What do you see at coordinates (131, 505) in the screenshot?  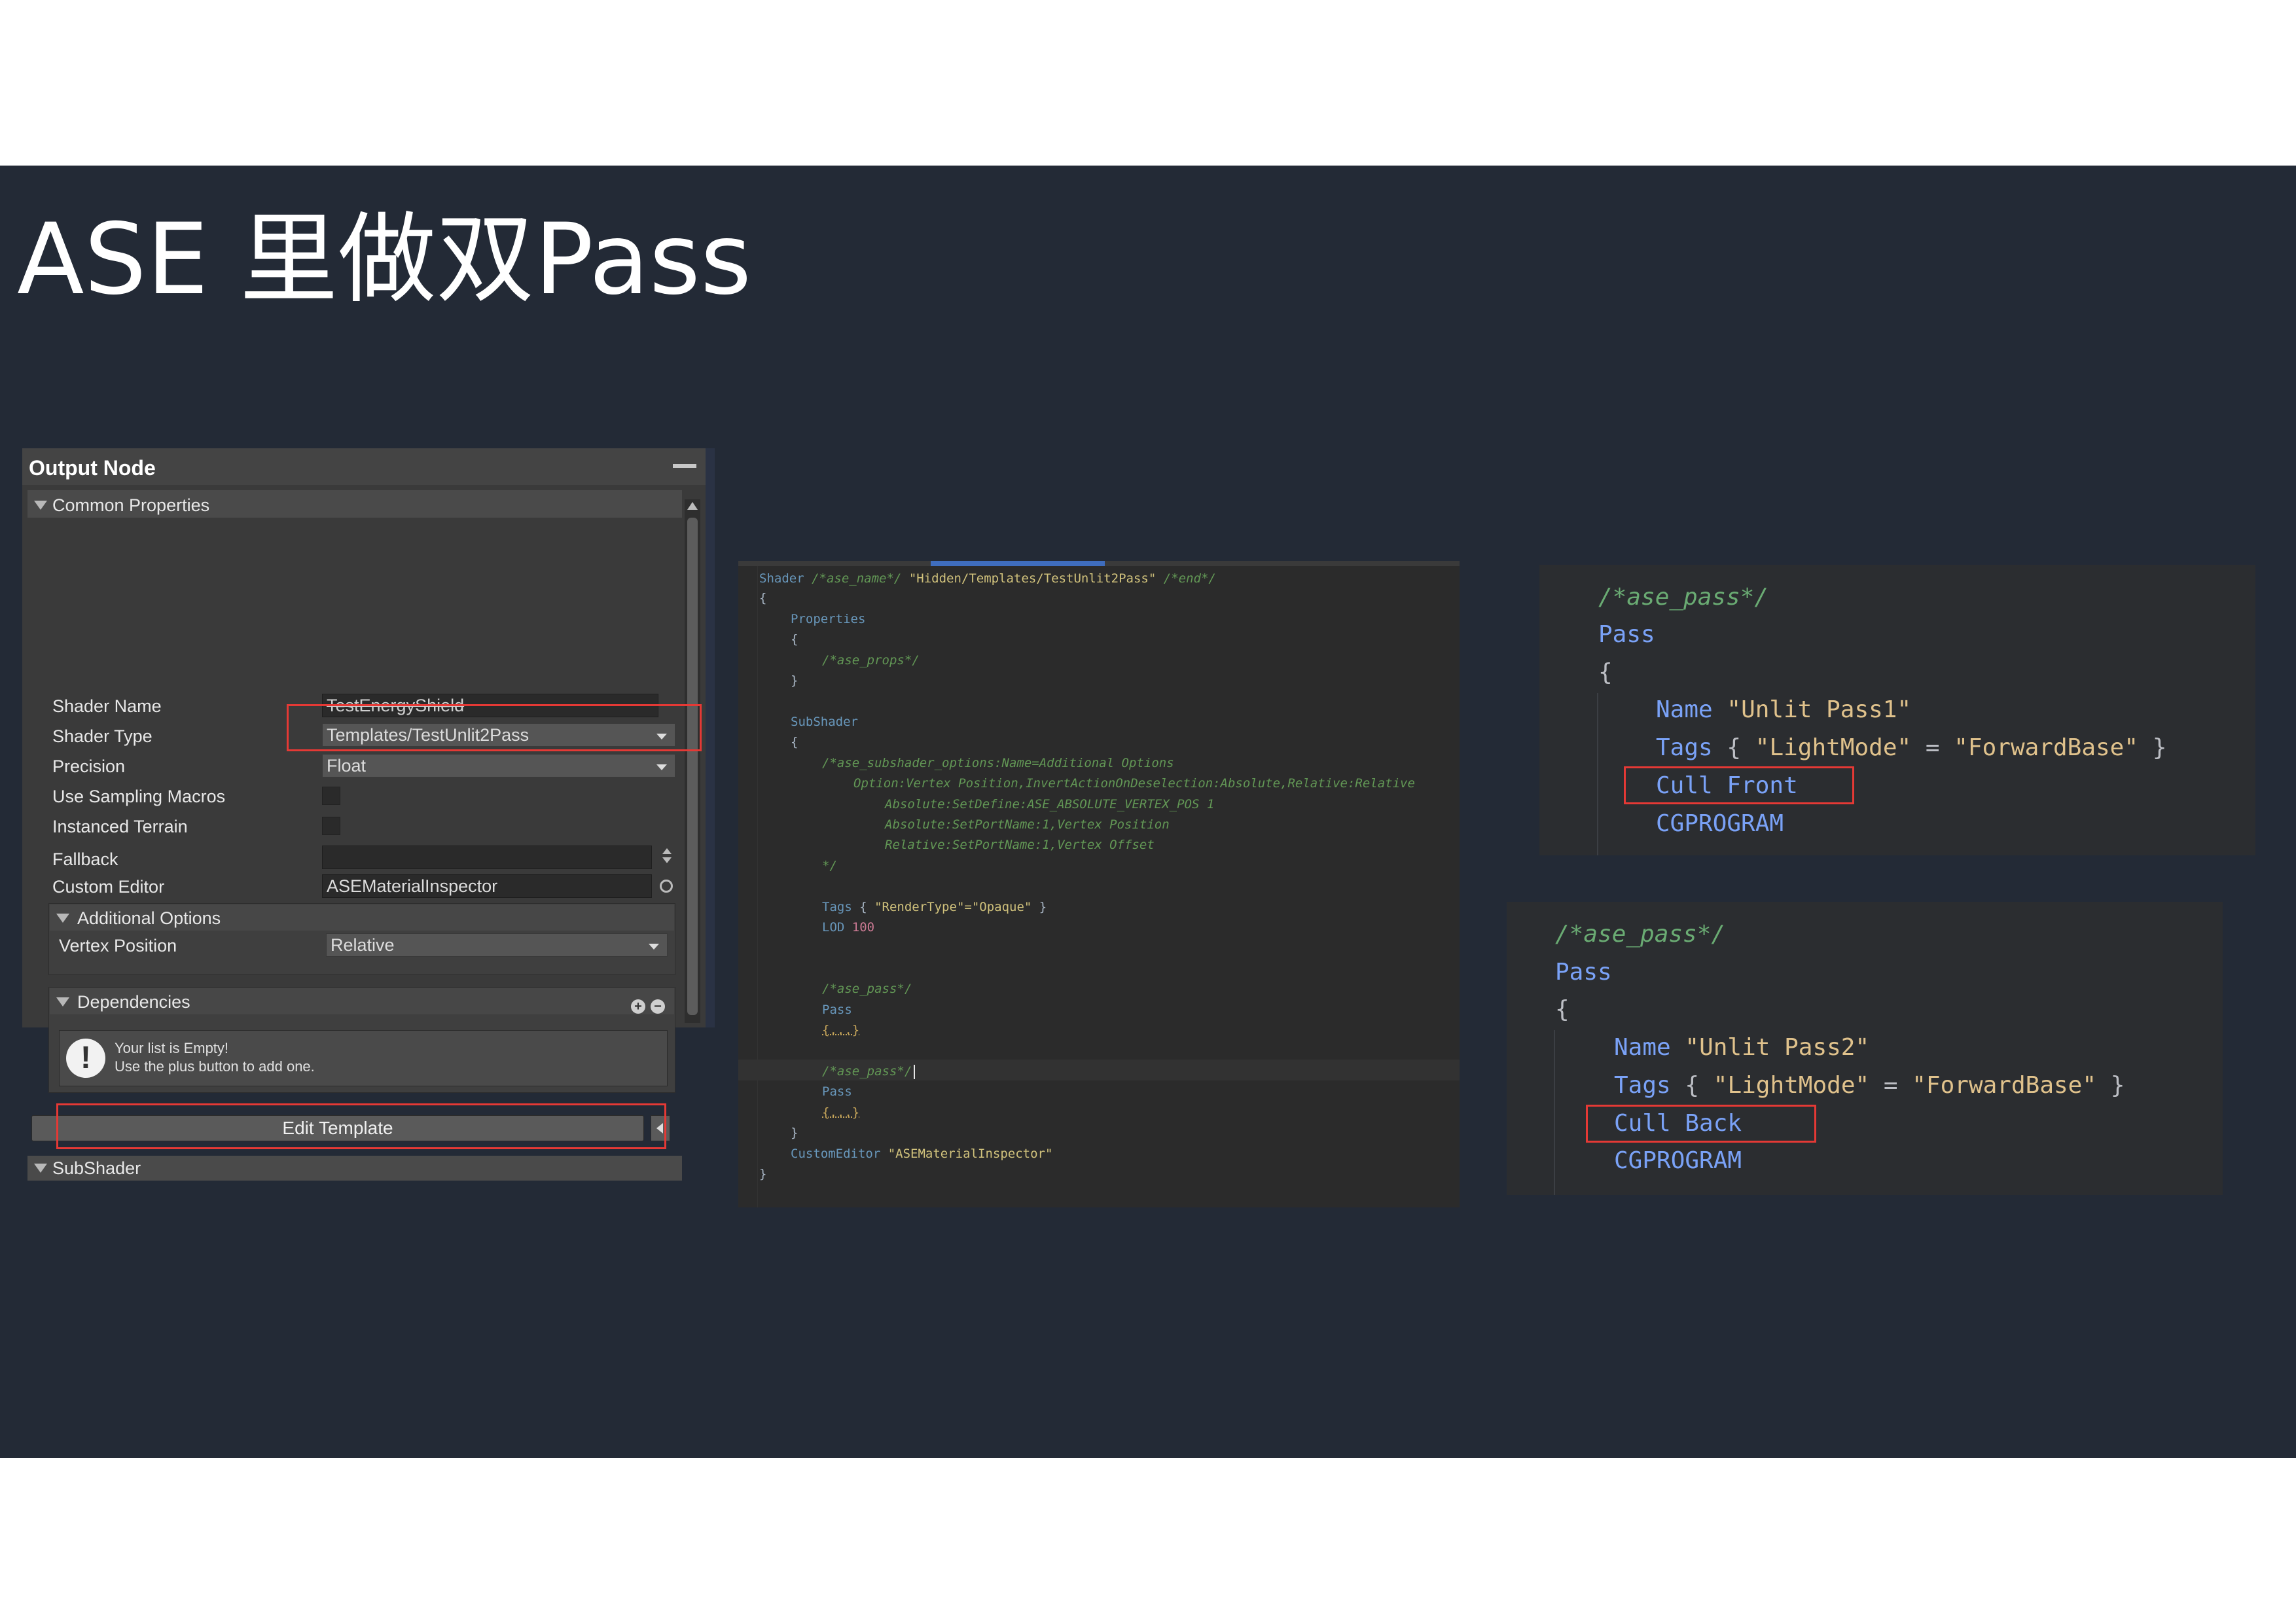 I see `section-label: Common Properties` at bounding box center [131, 505].